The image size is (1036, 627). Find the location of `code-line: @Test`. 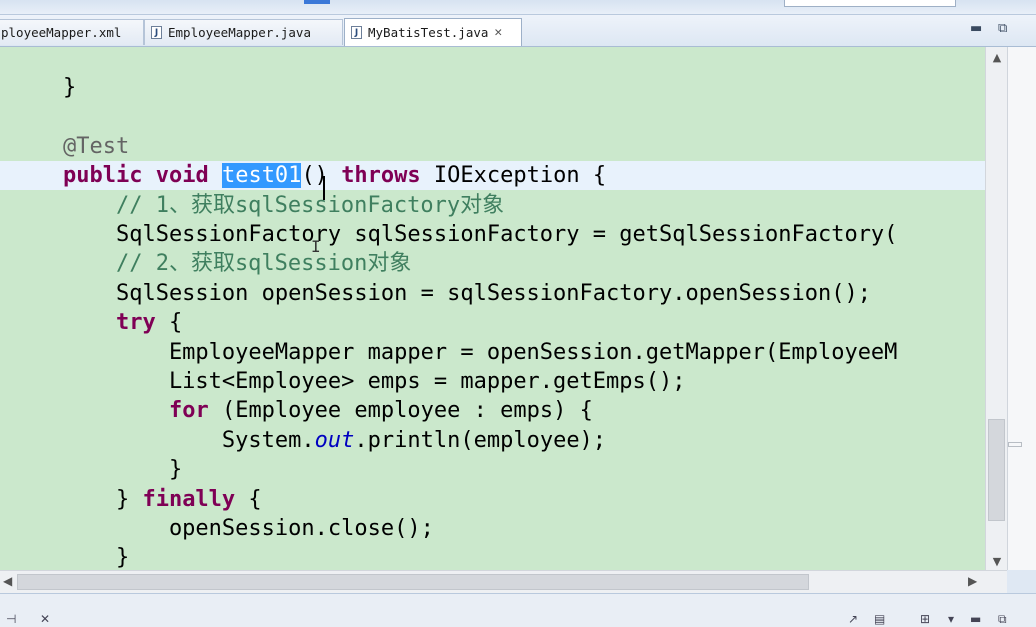

code-line: @Test is located at coordinates (69, 146).